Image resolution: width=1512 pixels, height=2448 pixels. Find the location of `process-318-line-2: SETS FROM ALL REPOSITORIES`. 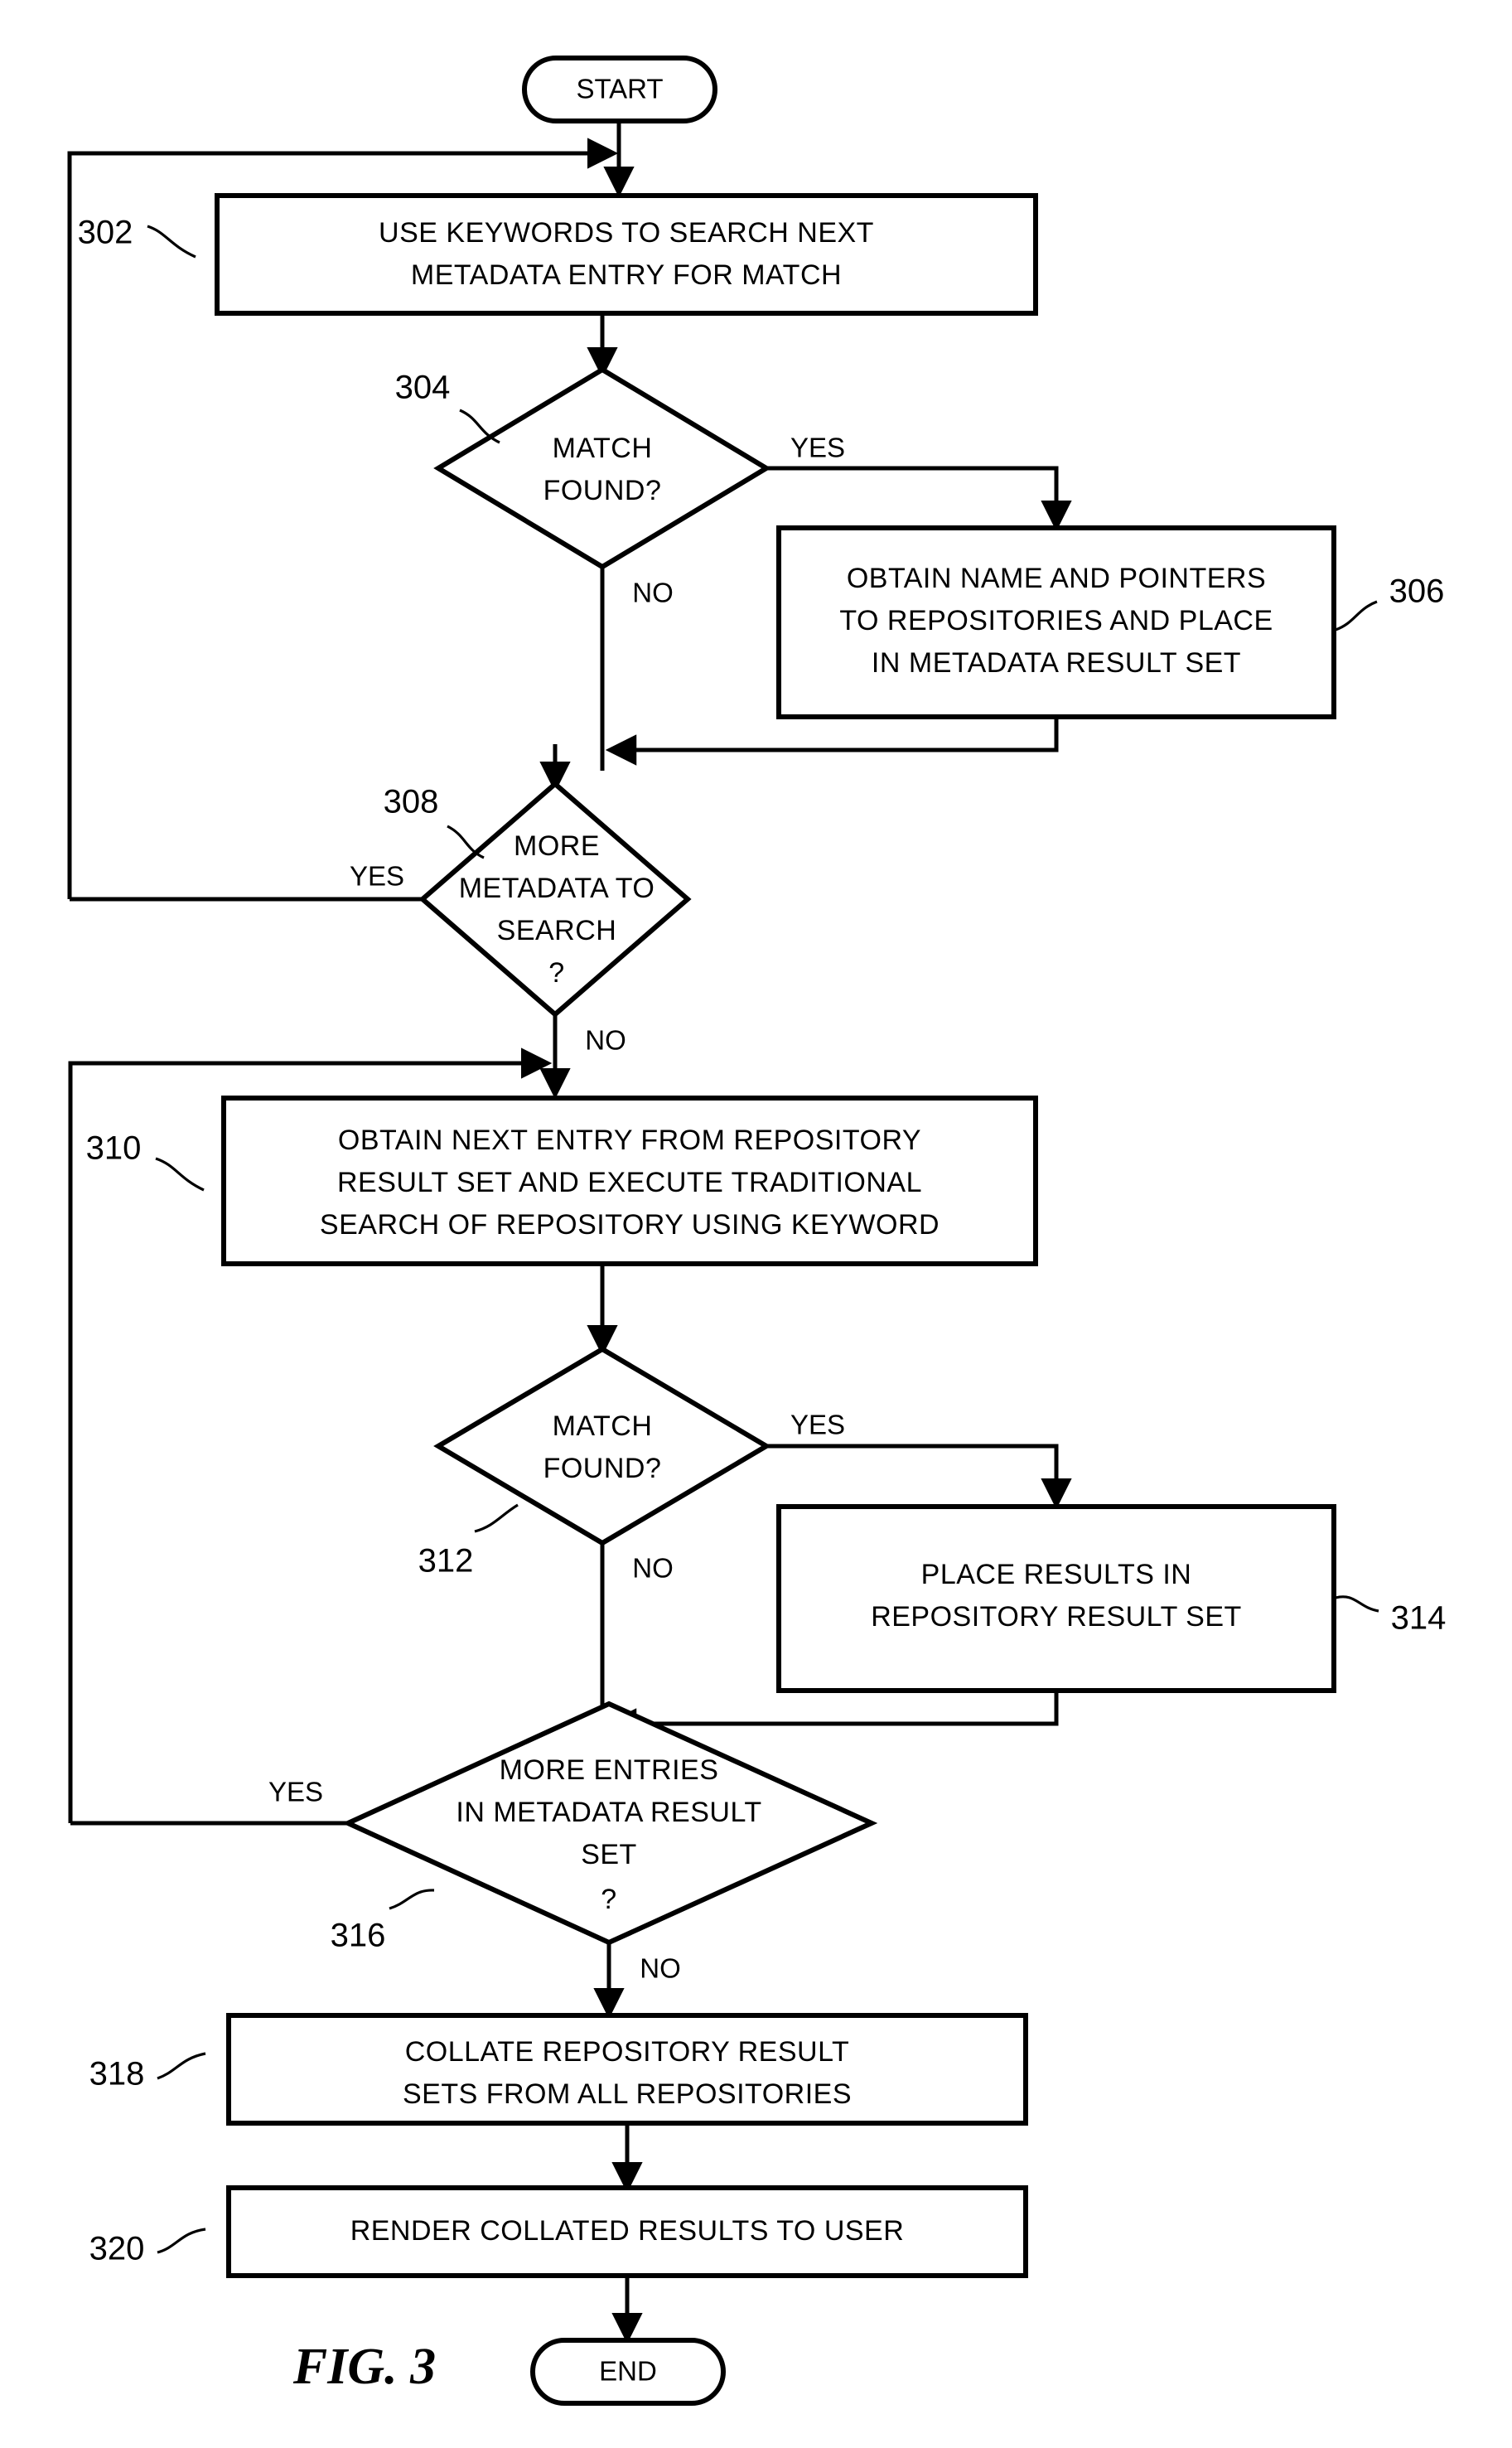

process-318-line-2: SETS FROM ALL REPOSITORIES is located at coordinates (627, 2094).